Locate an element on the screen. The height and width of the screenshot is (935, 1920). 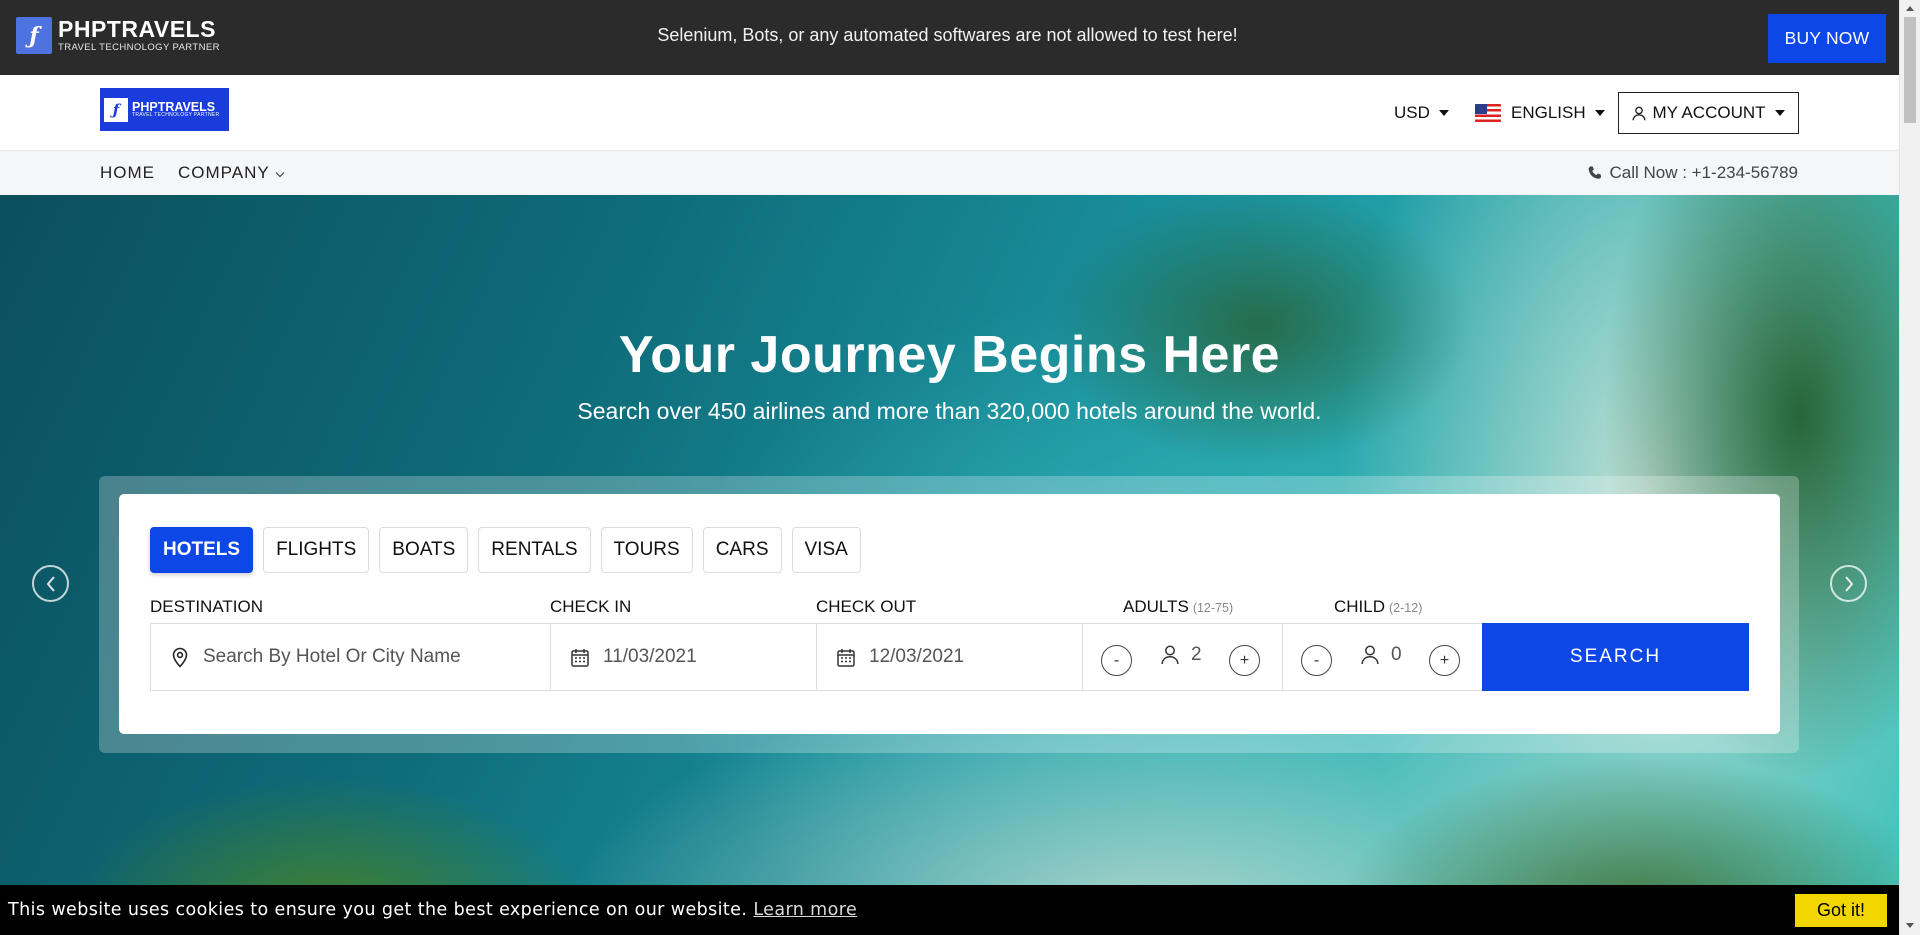
child-label: CHILD (2-12) is located at coordinates (1378, 607).